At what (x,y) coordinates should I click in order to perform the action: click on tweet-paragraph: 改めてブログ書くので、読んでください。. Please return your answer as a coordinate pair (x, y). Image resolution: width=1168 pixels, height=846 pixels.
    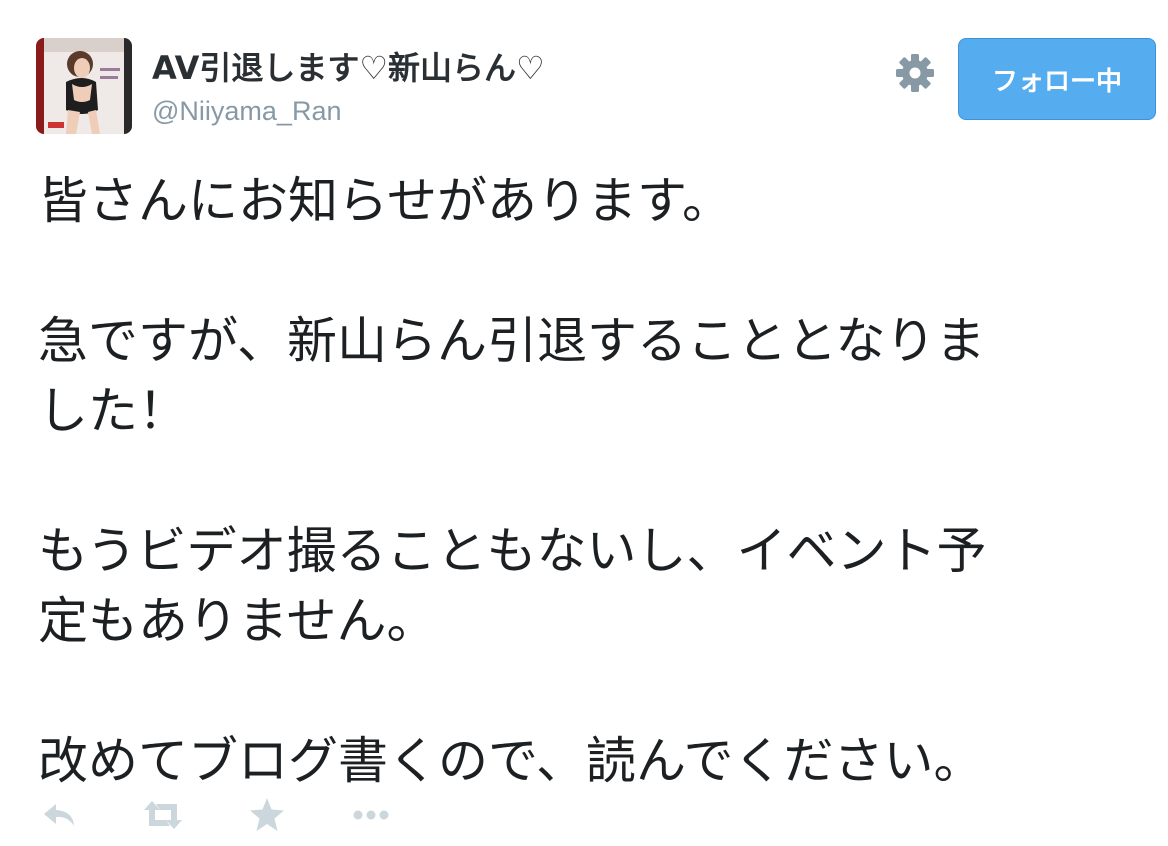
    Looking at the image, I should click on (588, 761).